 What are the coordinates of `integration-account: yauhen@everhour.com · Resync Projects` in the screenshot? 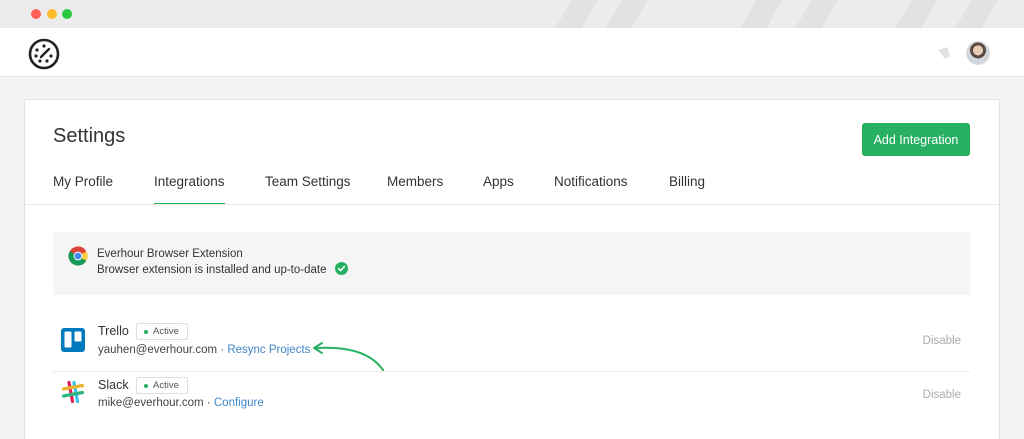 It's located at (204, 350).